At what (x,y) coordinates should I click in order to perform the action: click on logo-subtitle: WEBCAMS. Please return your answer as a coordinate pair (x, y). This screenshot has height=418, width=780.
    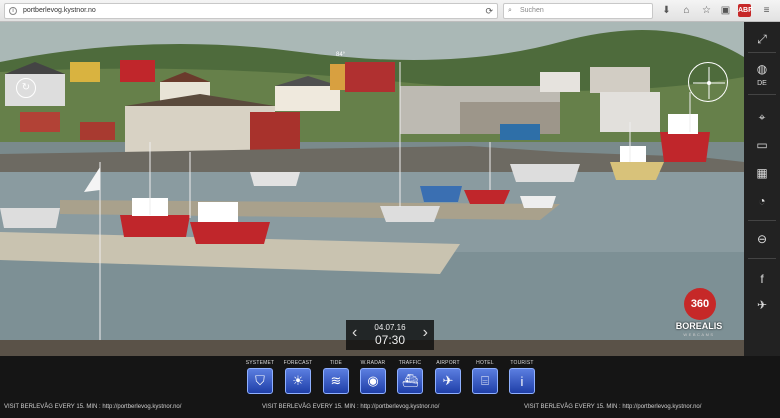
    Looking at the image, I should click on (699, 334).